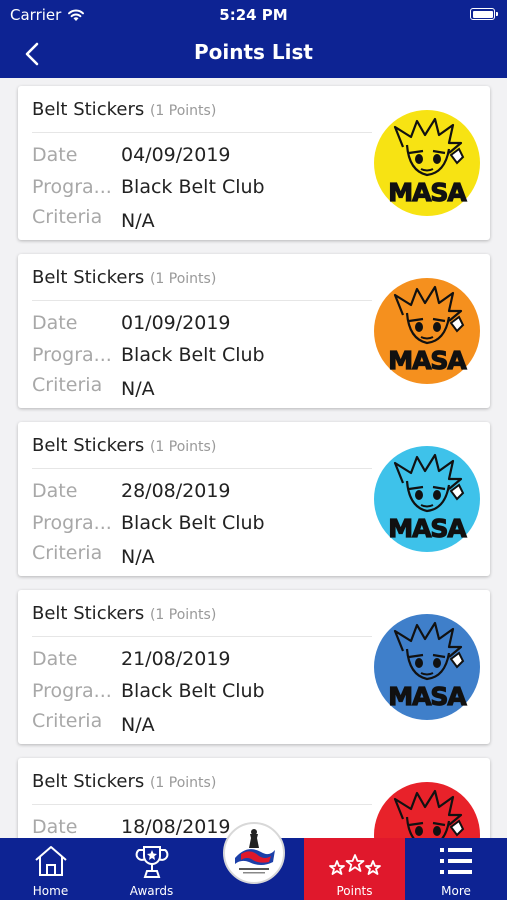  I want to click on battery-icon, so click(484, 14).